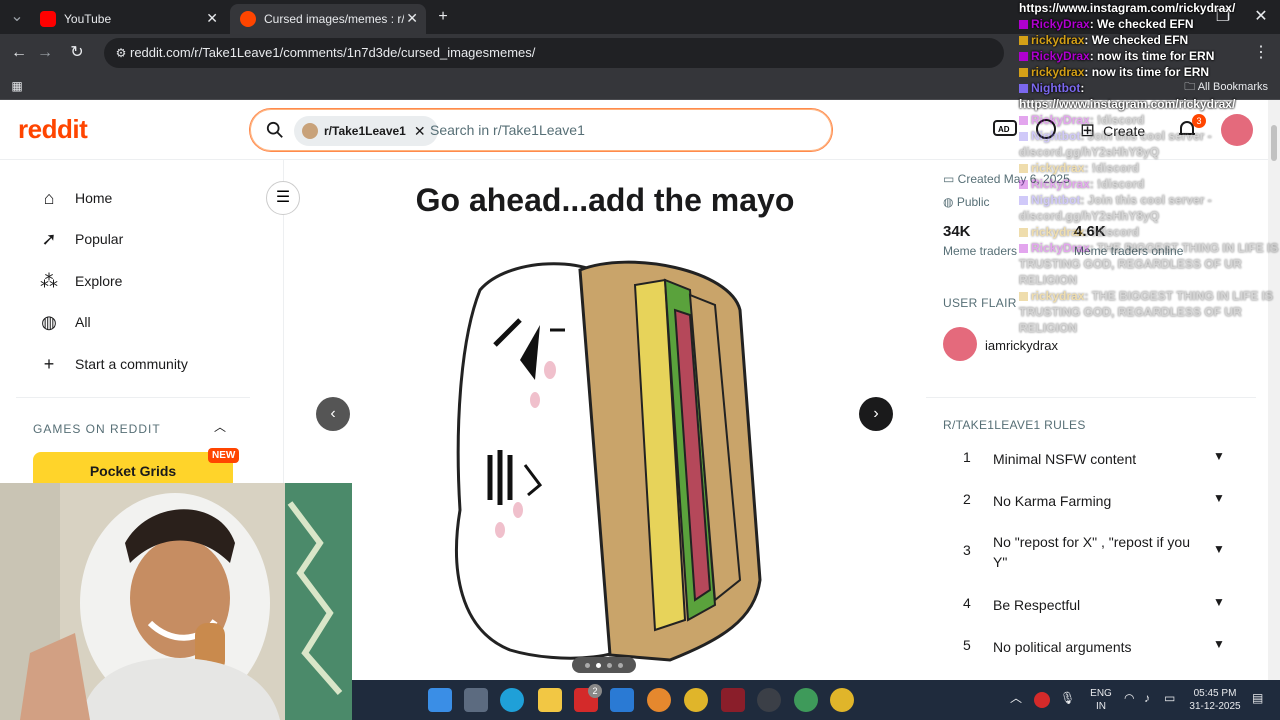 This screenshot has width=1280, height=720. I want to click on explore-icon: ⁂, so click(49, 281).